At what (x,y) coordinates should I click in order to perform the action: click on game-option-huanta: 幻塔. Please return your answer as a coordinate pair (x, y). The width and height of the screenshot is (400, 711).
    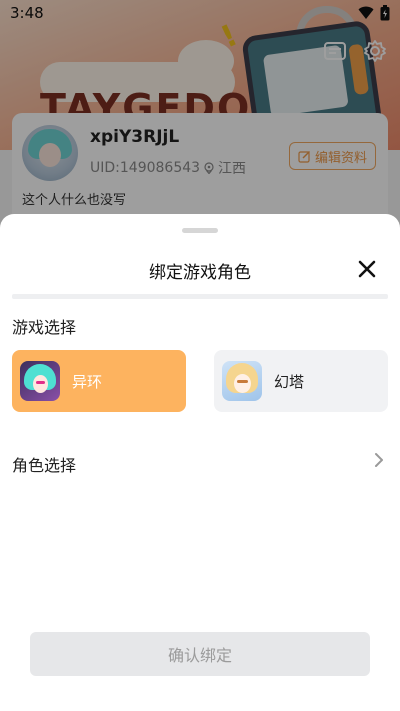
    Looking at the image, I should click on (301, 381).